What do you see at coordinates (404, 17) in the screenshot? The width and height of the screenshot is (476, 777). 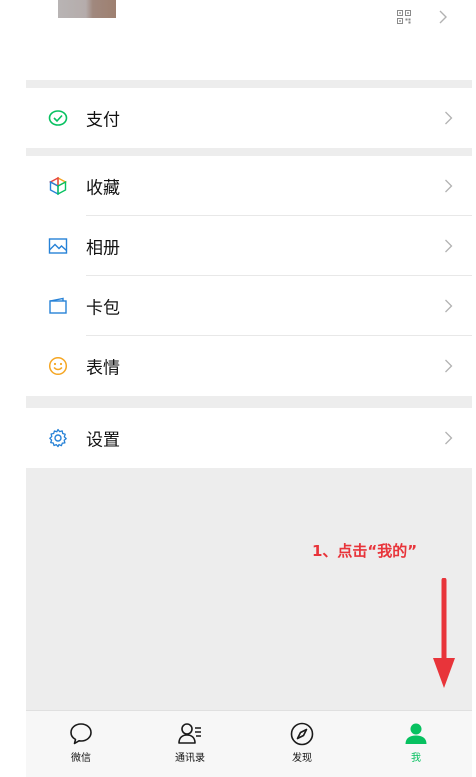 I see `qrcode-icon` at bounding box center [404, 17].